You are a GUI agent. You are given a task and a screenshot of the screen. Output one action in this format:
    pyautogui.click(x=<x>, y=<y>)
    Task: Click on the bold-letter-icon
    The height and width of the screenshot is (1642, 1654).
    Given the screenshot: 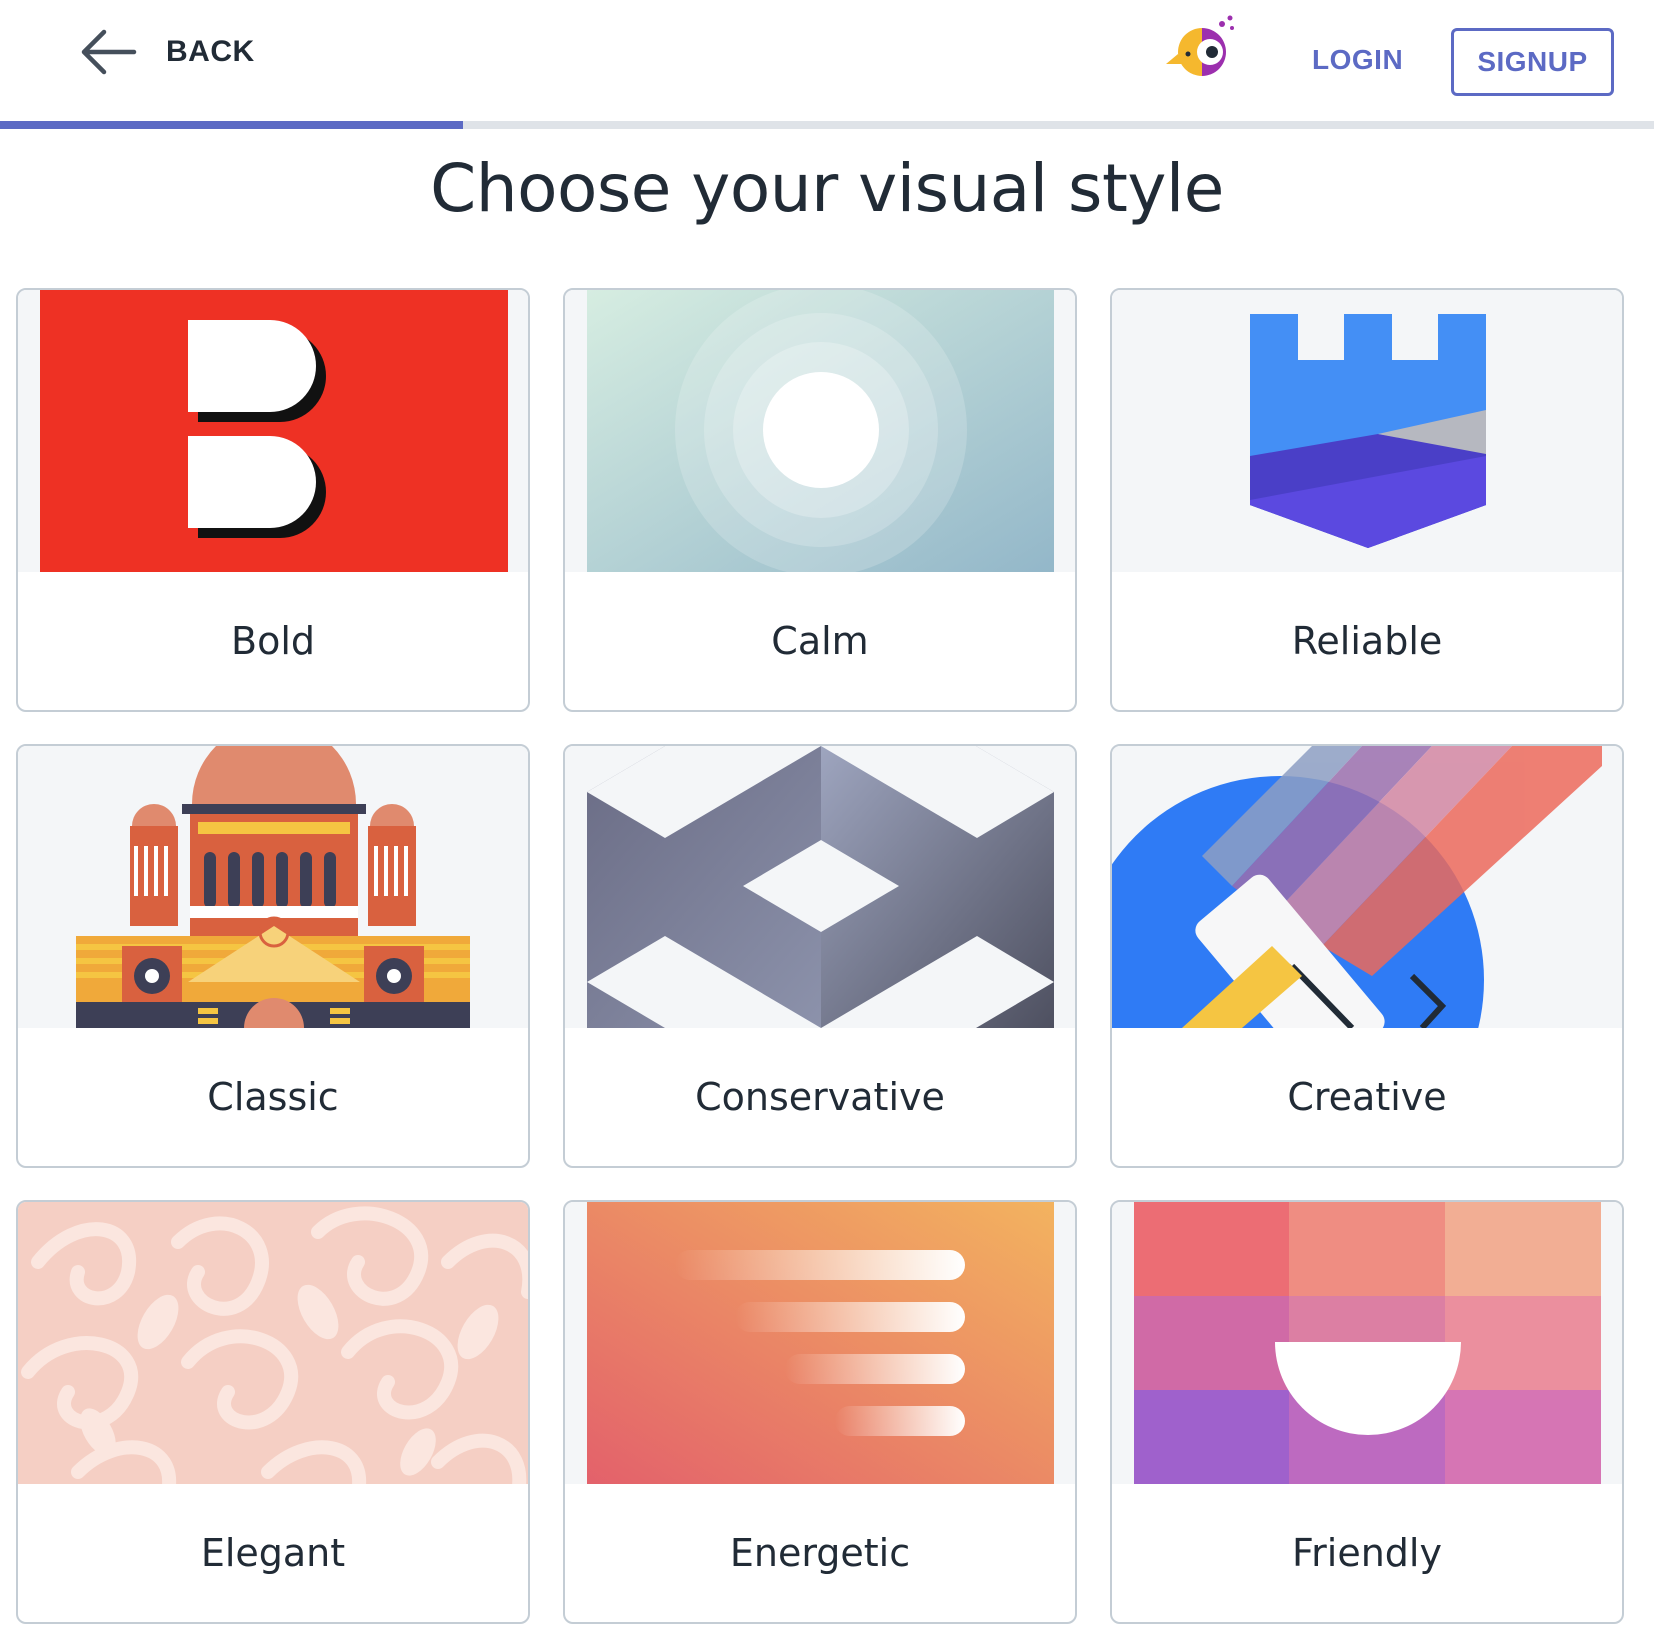 What is the action you would take?
    pyautogui.click(x=274, y=431)
    